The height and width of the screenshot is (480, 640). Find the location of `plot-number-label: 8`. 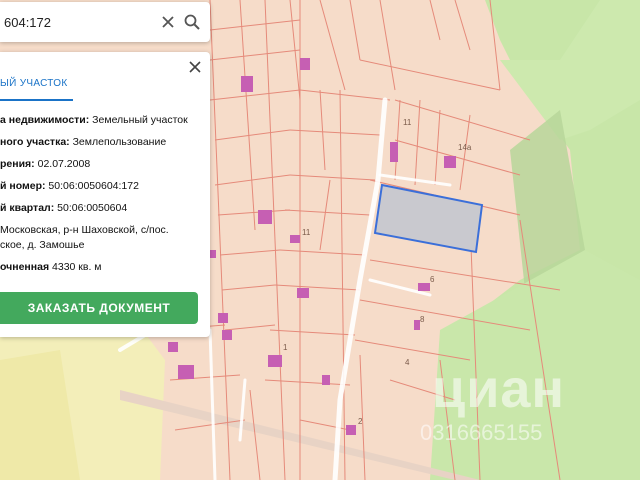

plot-number-label: 8 is located at coordinates (422, 319).